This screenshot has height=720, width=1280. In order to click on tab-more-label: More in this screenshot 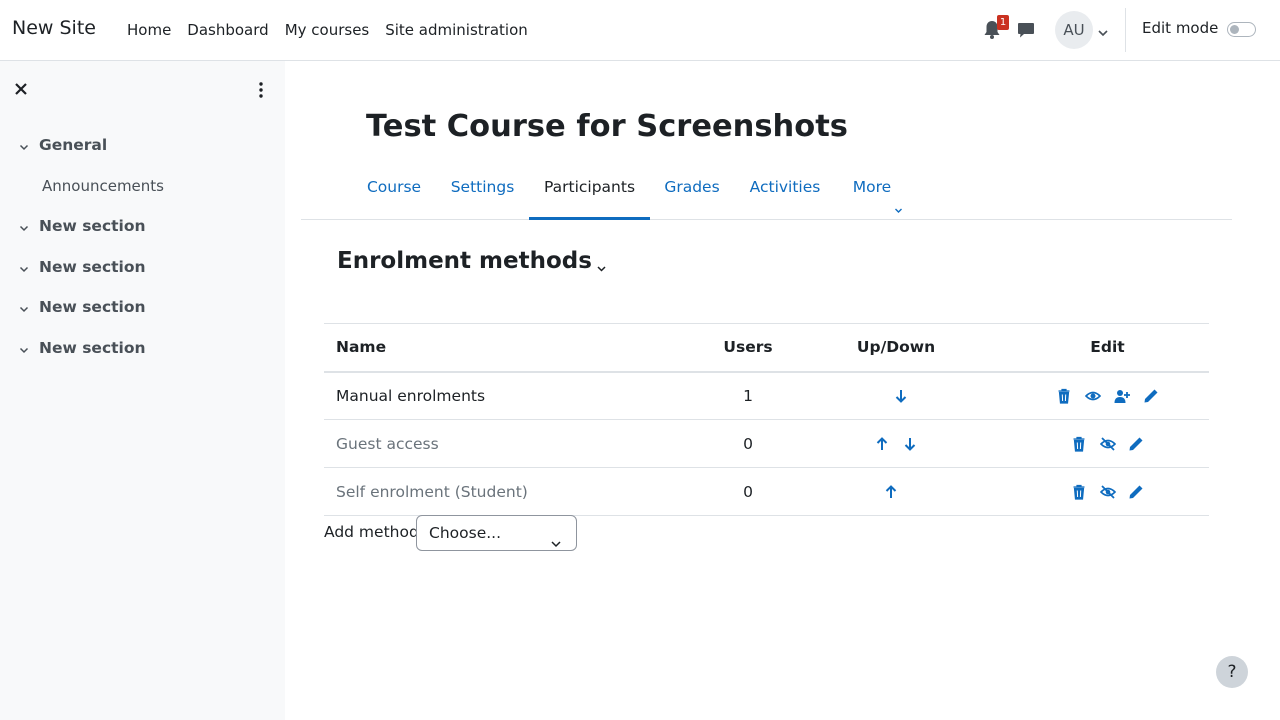, I will do `click(872, 187)`.